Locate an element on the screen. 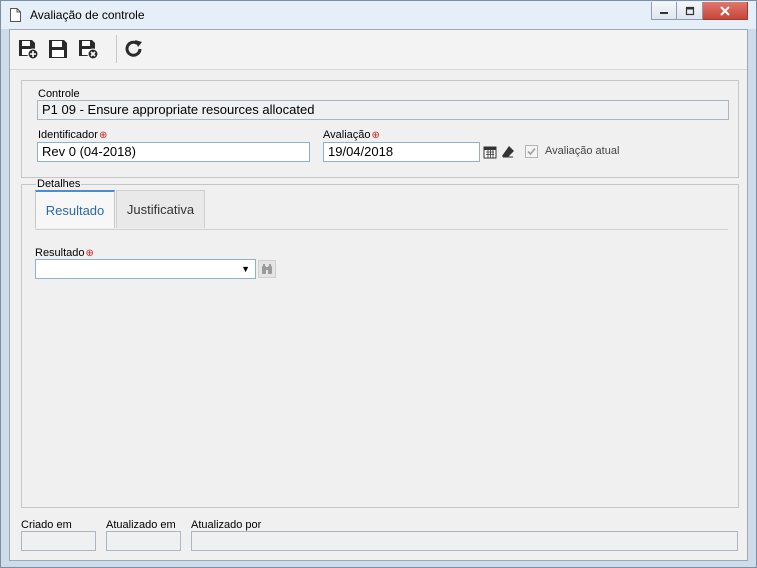  tab-divider is located at coordinates (381, 229).